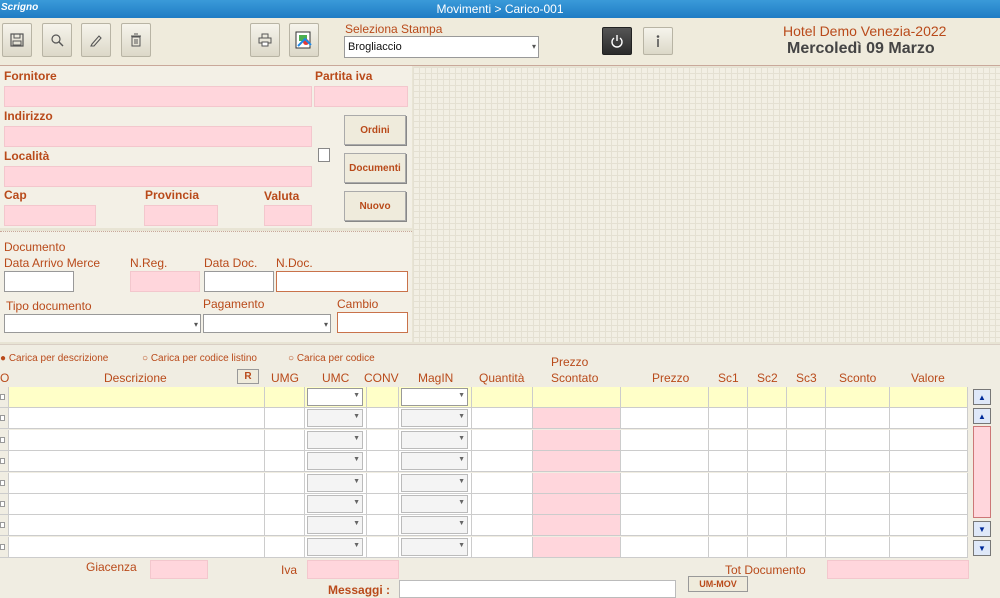 This screenshot has height=598, width=1000. I want to click on radio-carica-codice-listino: ○ Carica per codice listino, so click(199, 358).